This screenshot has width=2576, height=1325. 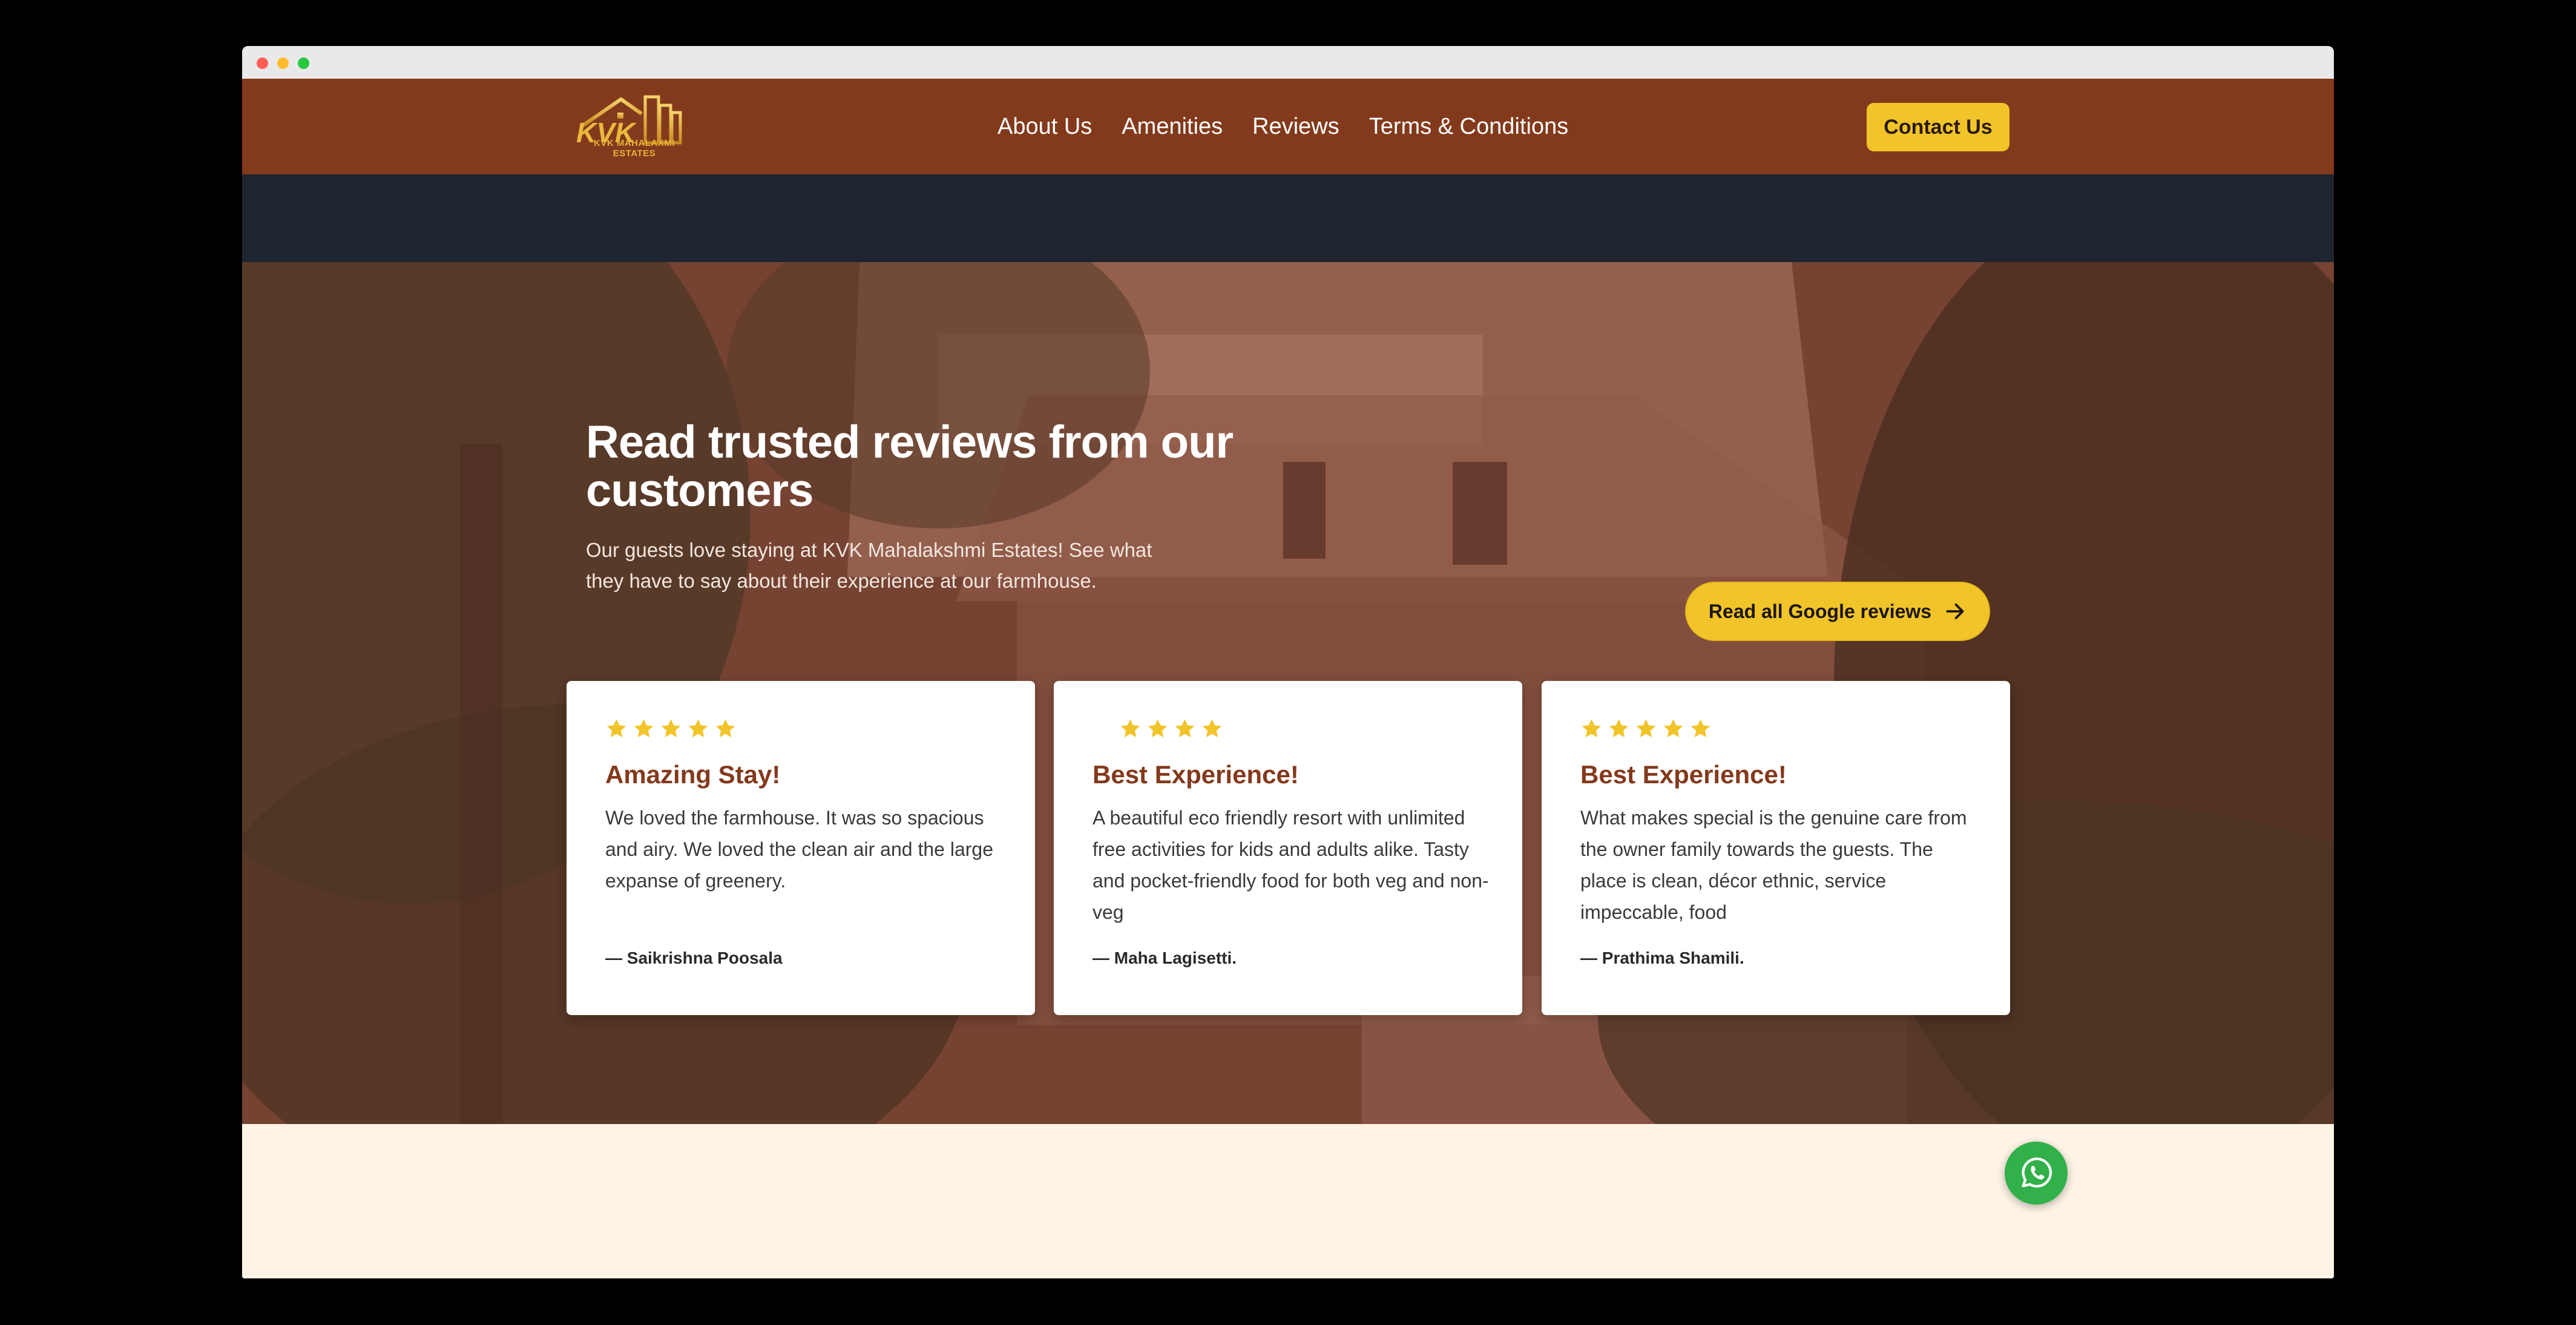 I want to click on whatsapp-icon, so click(x=2037, y=1172).